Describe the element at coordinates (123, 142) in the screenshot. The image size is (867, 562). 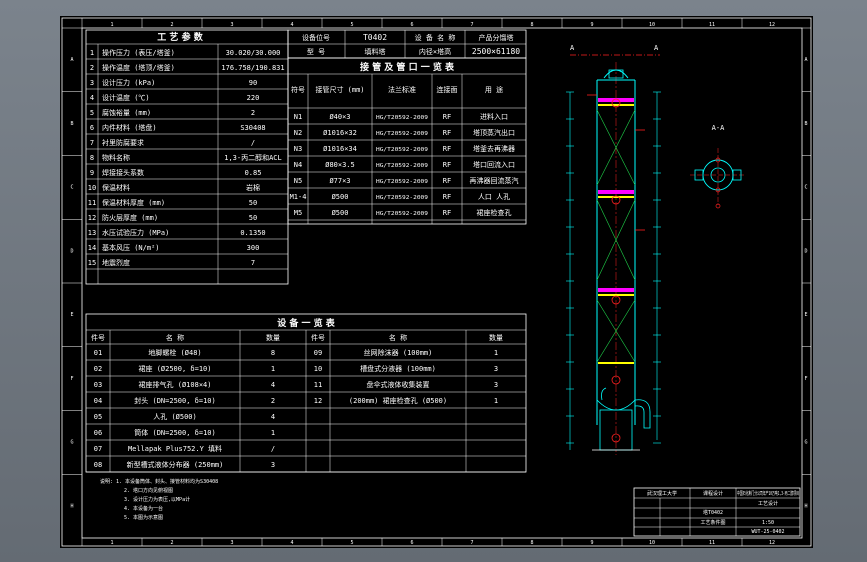
I see `process-row-name: 衬里防腐要求` at that location.